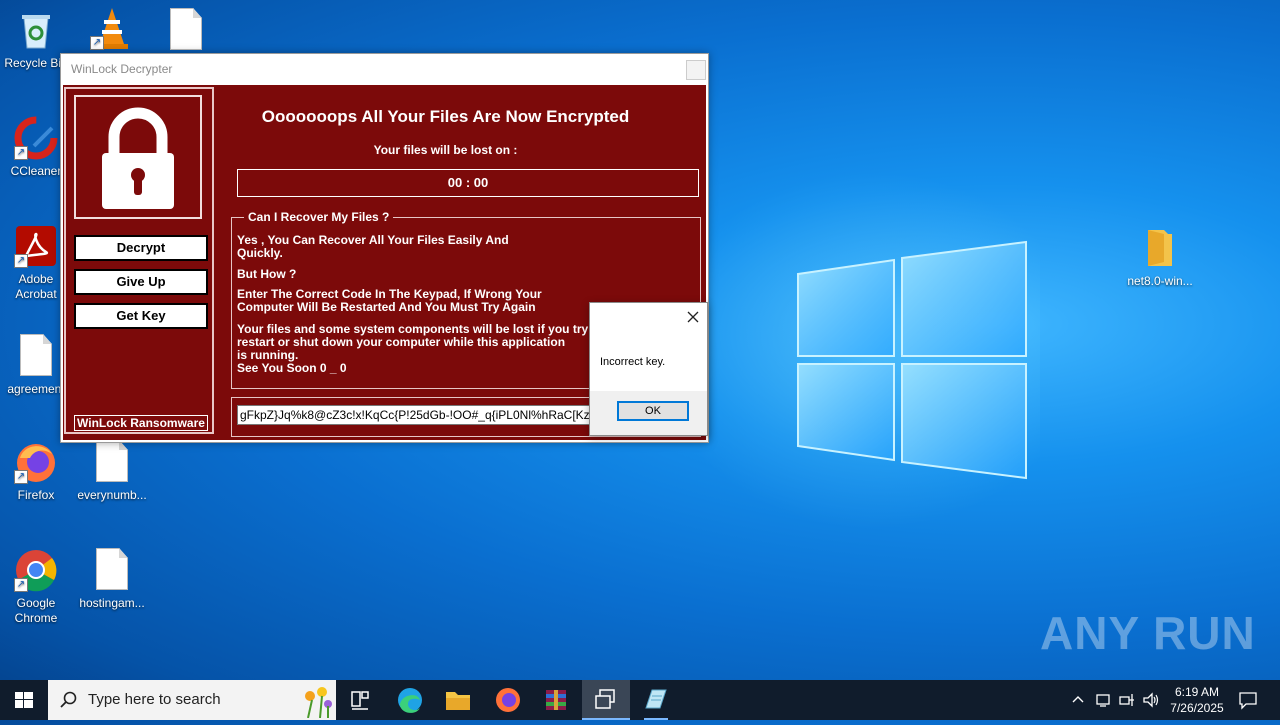 This screenshot has width=1280, height=725. I want to click on file-explorer-icon, so click(458, 701).